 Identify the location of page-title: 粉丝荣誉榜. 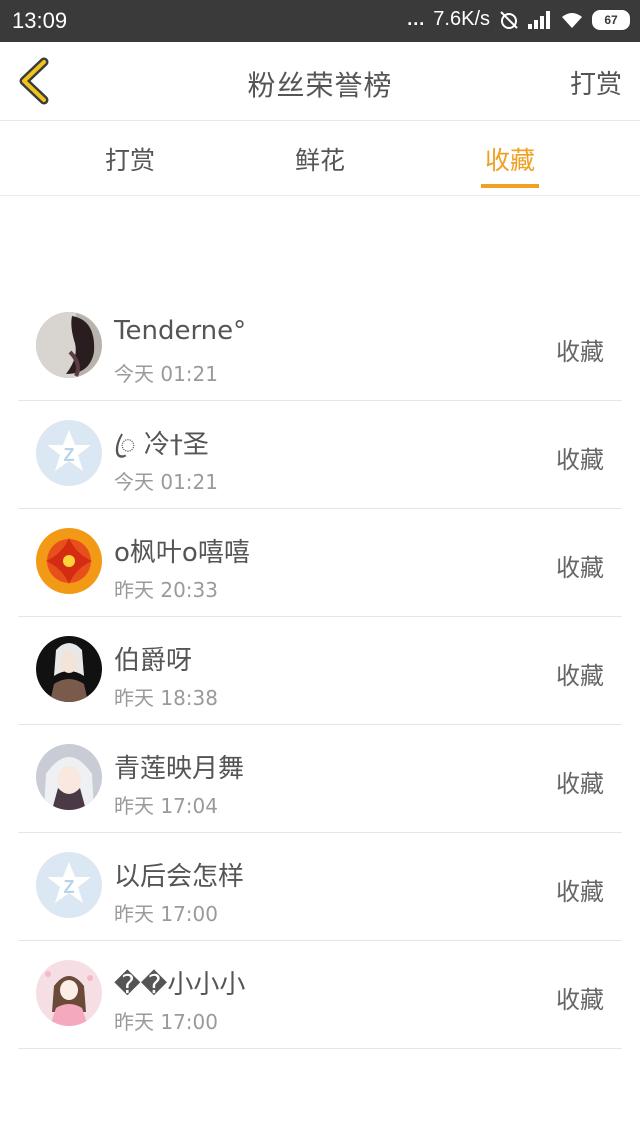
(320, 85).